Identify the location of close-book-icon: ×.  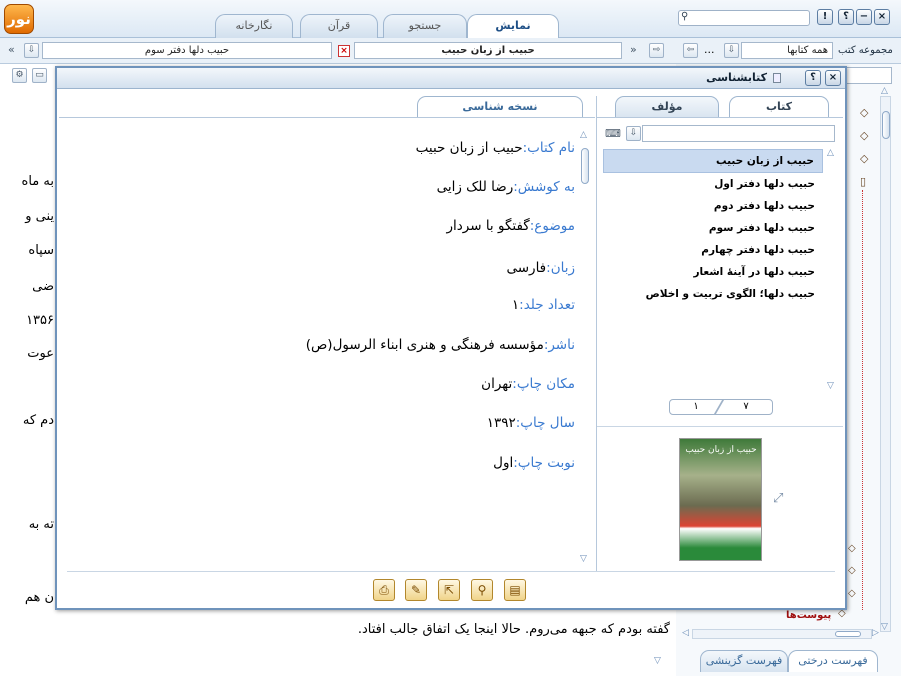
(344, 51).